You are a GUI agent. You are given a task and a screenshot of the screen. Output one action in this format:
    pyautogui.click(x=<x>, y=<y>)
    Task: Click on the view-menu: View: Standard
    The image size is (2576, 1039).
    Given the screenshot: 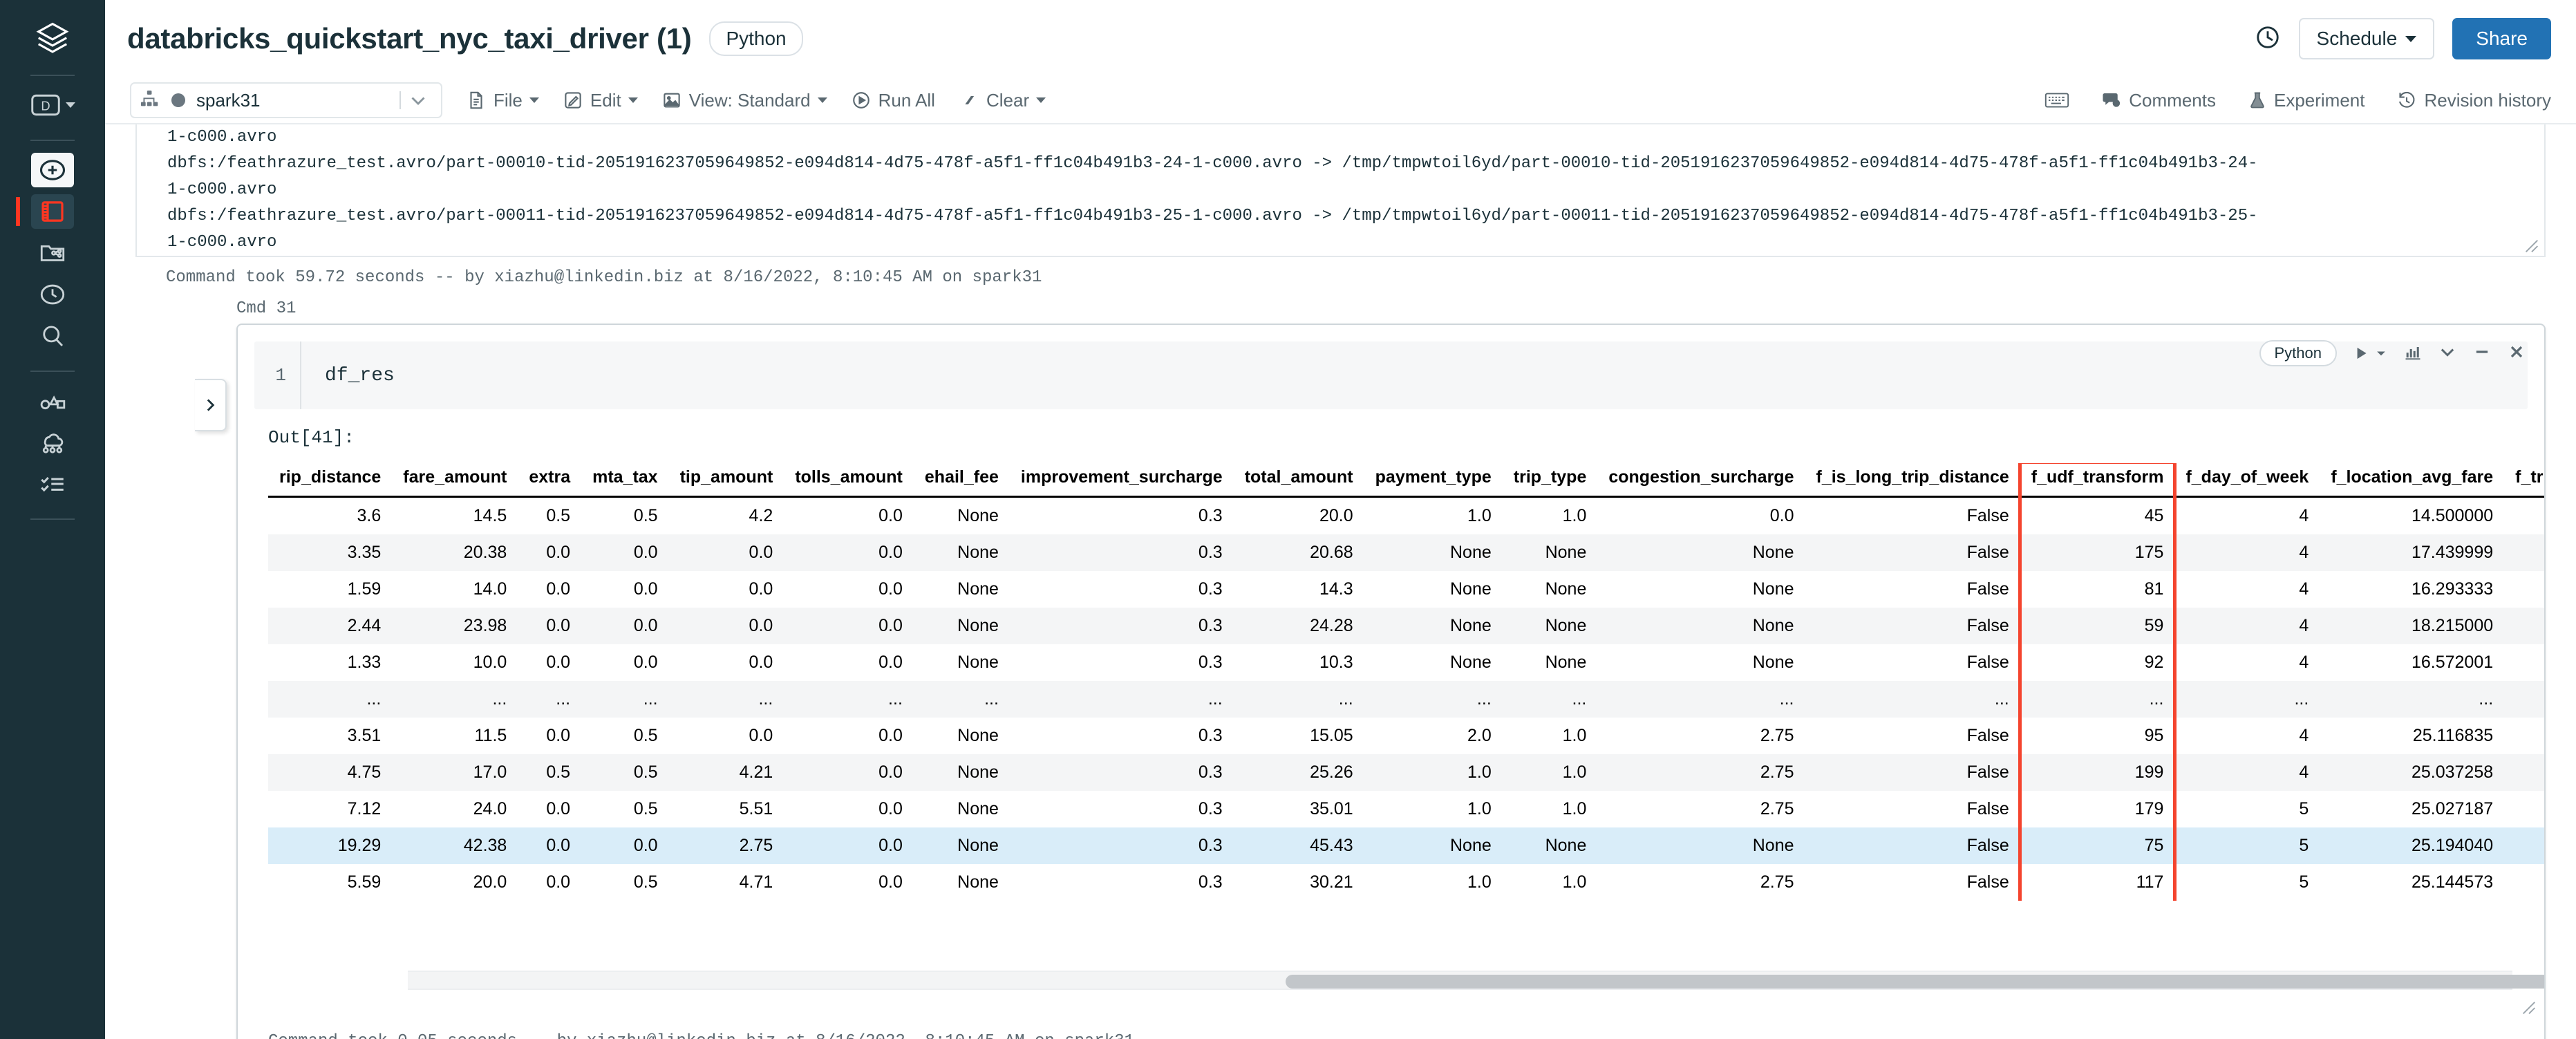 What is the action you would take?
    pyautogui.click(x=744, y=100)
    